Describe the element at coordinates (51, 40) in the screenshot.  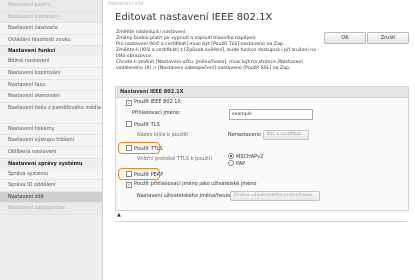
I see `sidebar-item-volume: Ovládání hlasitosti zvuku` at that location.